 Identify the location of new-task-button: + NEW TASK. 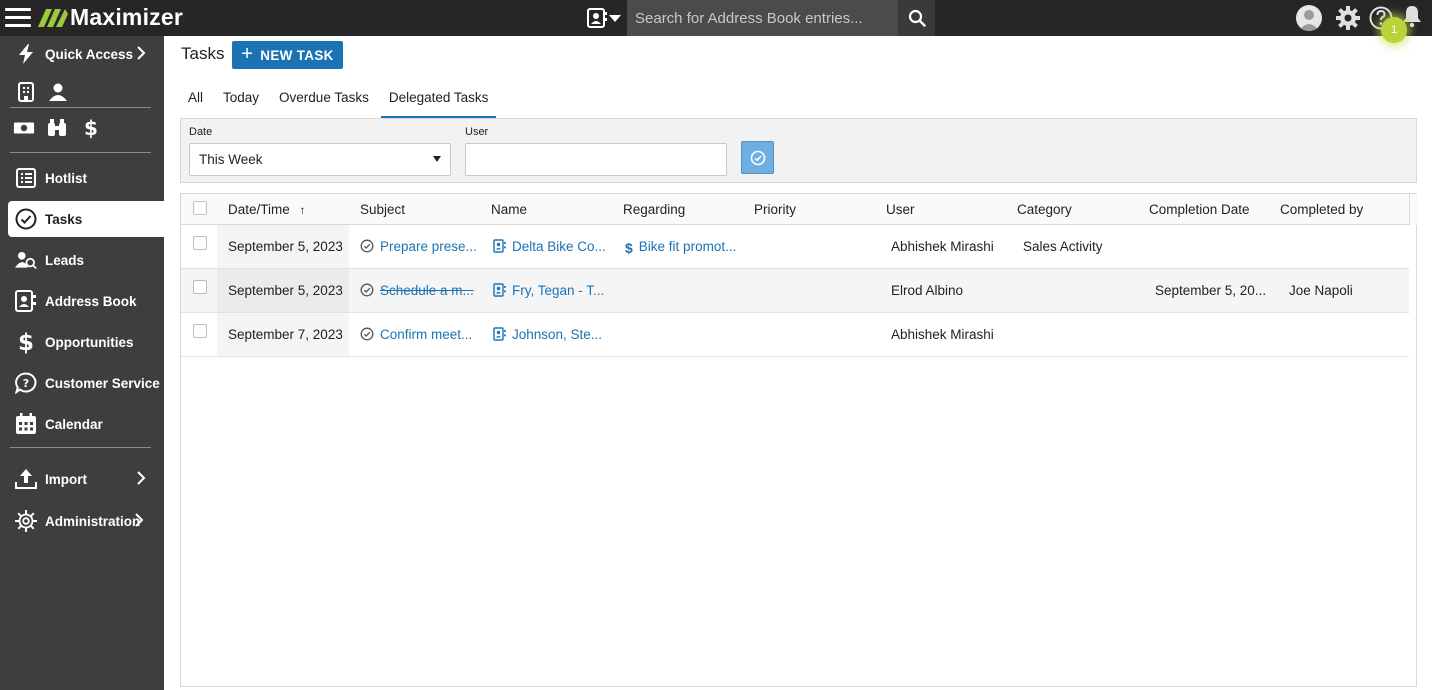
(287, 55).